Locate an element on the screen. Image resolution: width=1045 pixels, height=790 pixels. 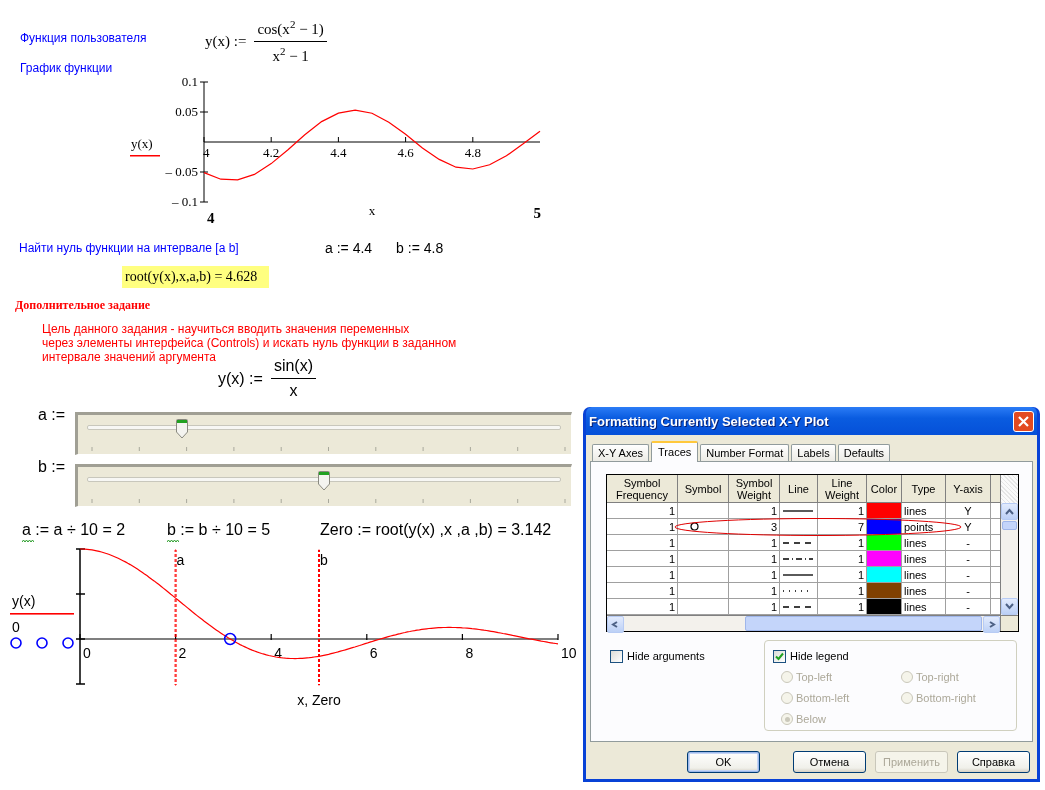
tab: Defaults is located at coordinates (864, 452).